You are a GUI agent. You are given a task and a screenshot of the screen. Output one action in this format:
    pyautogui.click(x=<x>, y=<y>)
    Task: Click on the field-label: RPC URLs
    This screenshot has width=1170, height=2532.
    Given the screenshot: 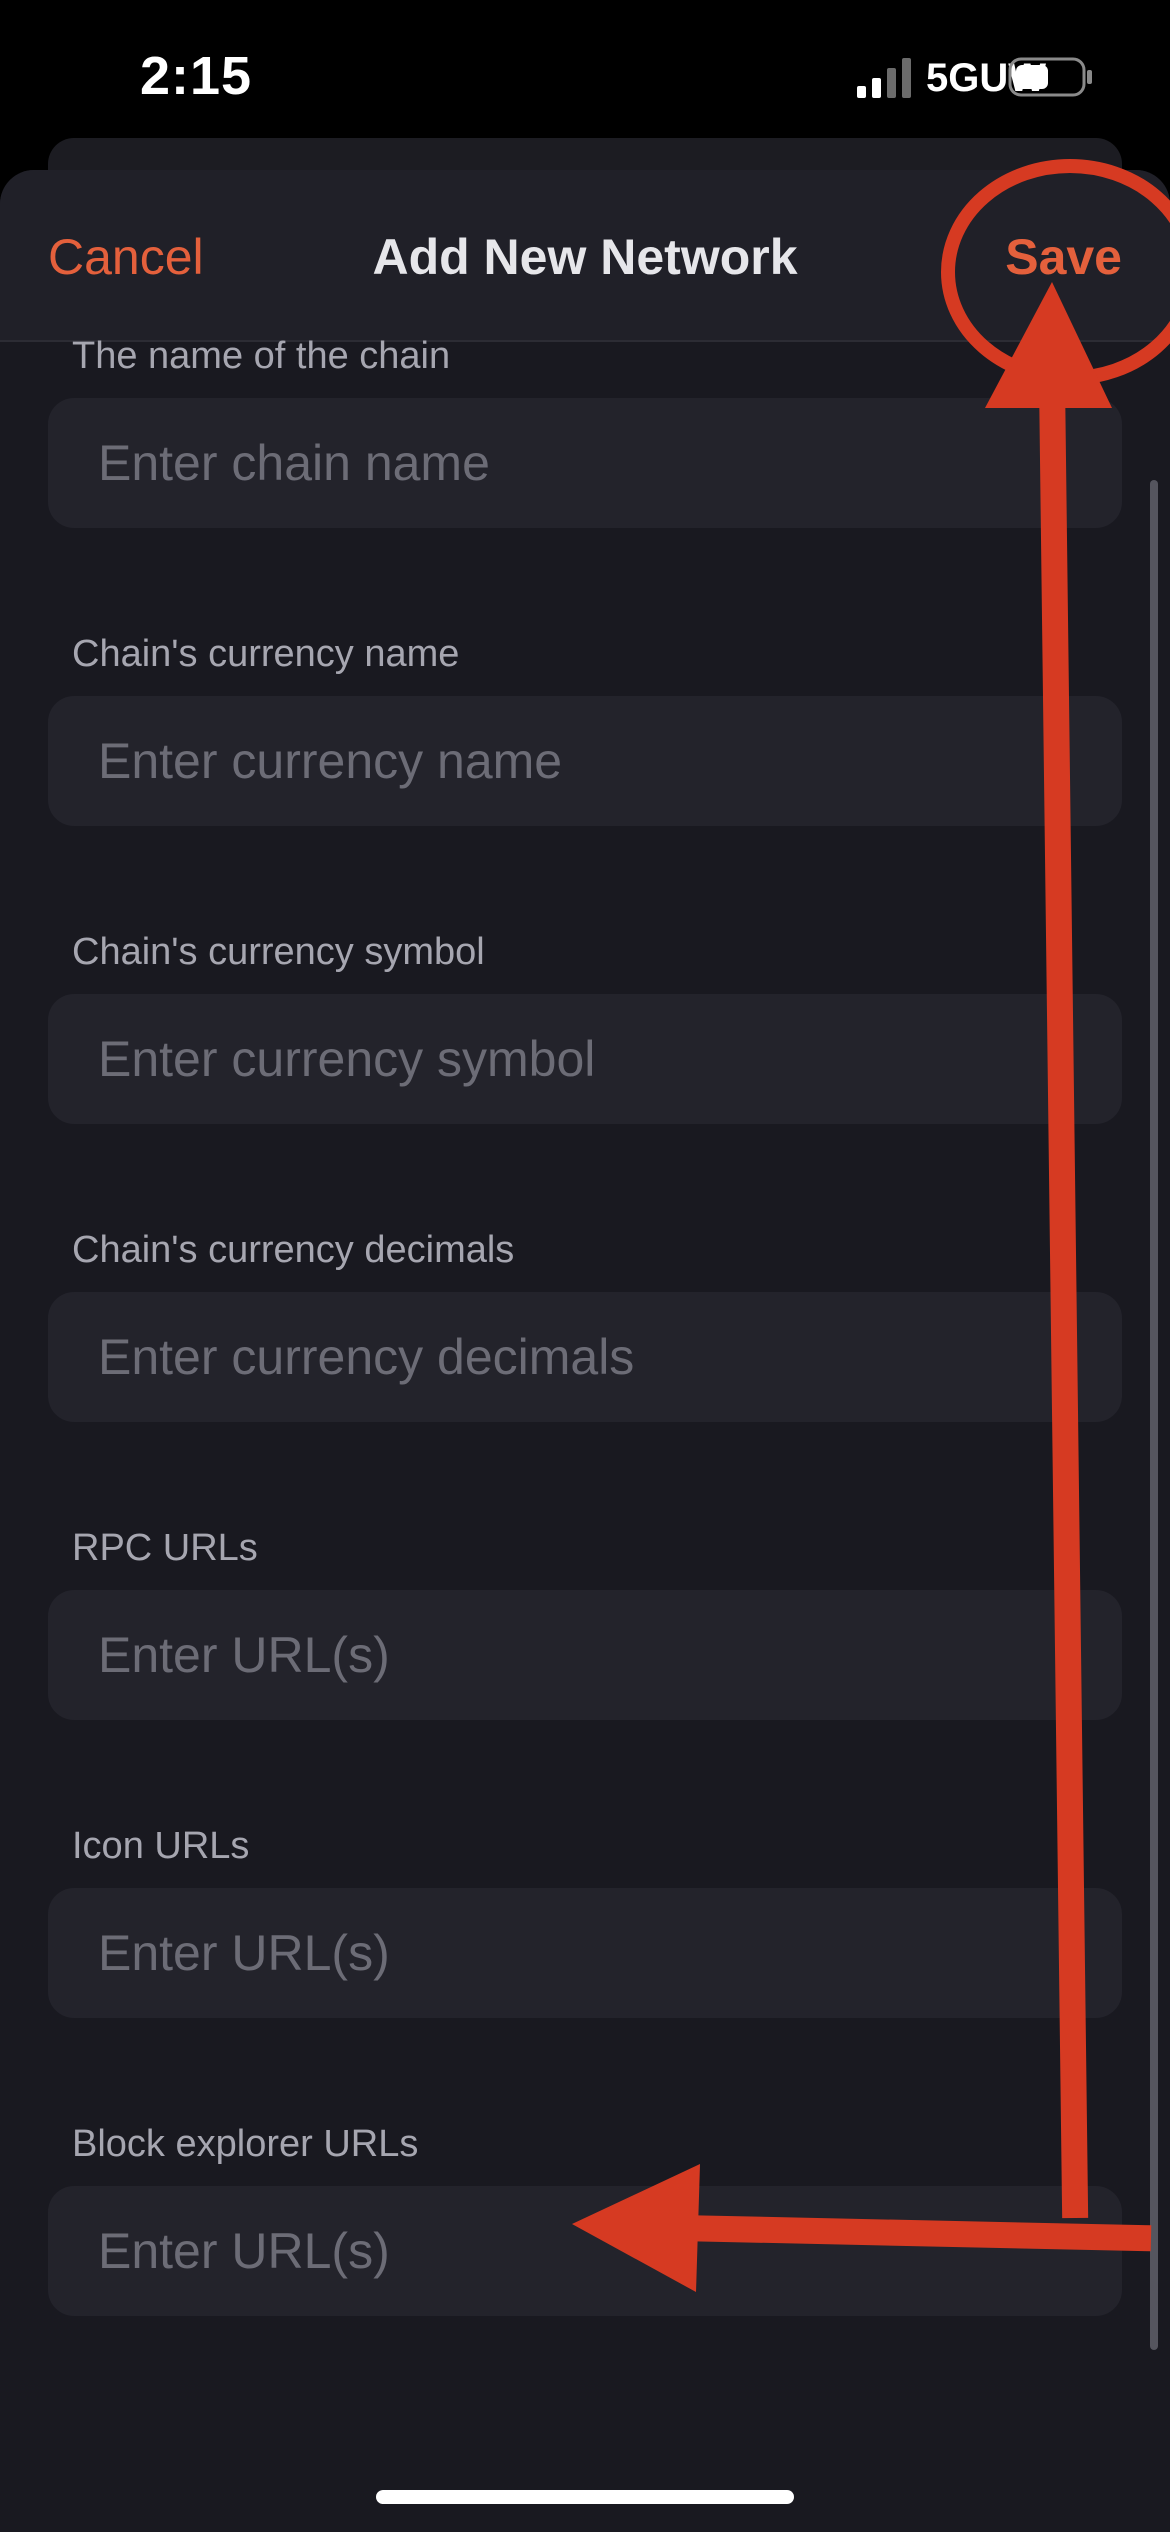 What is the action you would take?
    pyautogui.click(x=165, y=1548)
    